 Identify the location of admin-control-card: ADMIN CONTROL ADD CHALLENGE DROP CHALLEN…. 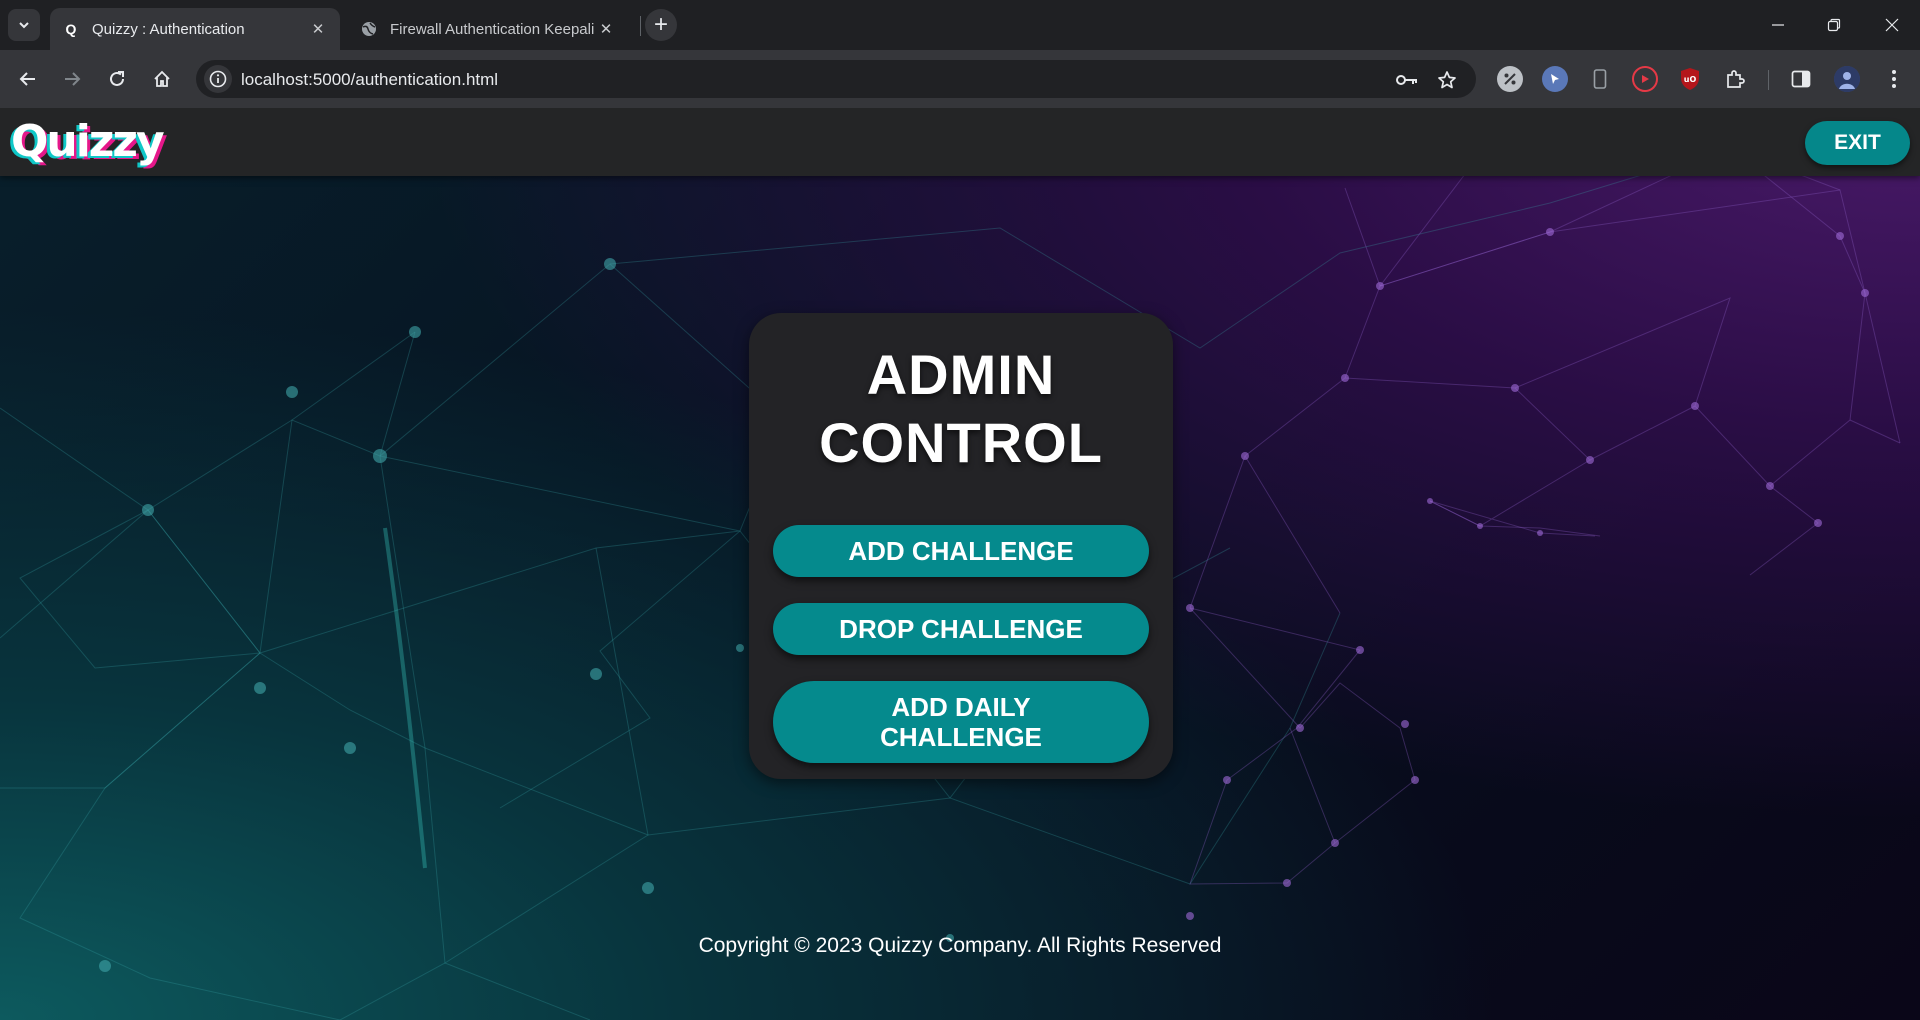
(961, 546).